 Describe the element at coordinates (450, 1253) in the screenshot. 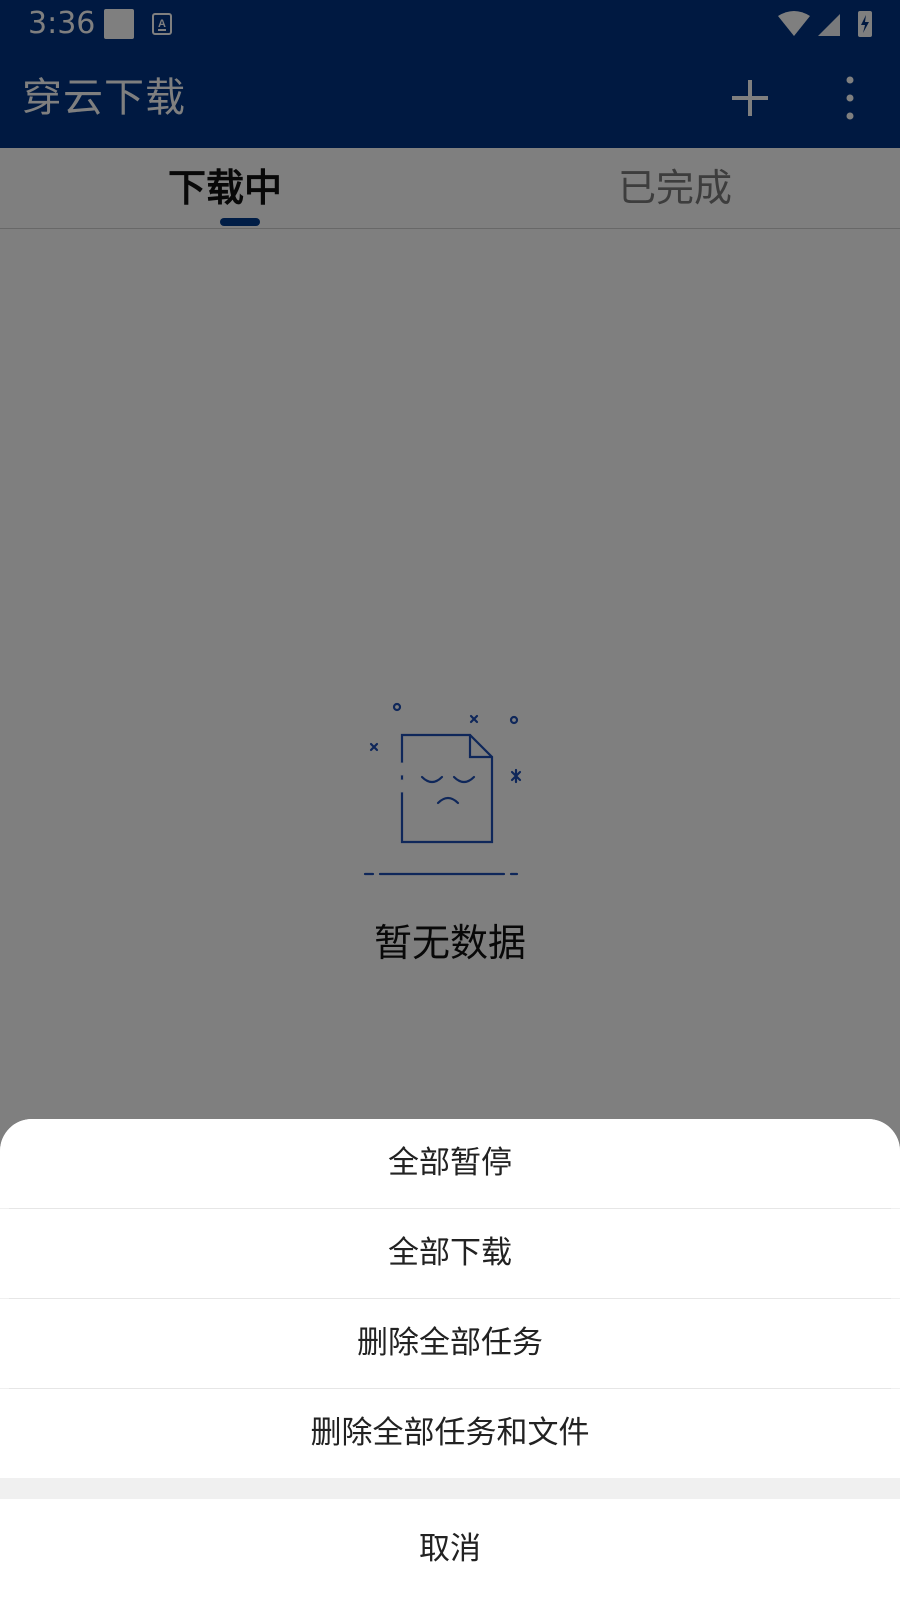

I see `download-all-button: 全部下载` at that location.